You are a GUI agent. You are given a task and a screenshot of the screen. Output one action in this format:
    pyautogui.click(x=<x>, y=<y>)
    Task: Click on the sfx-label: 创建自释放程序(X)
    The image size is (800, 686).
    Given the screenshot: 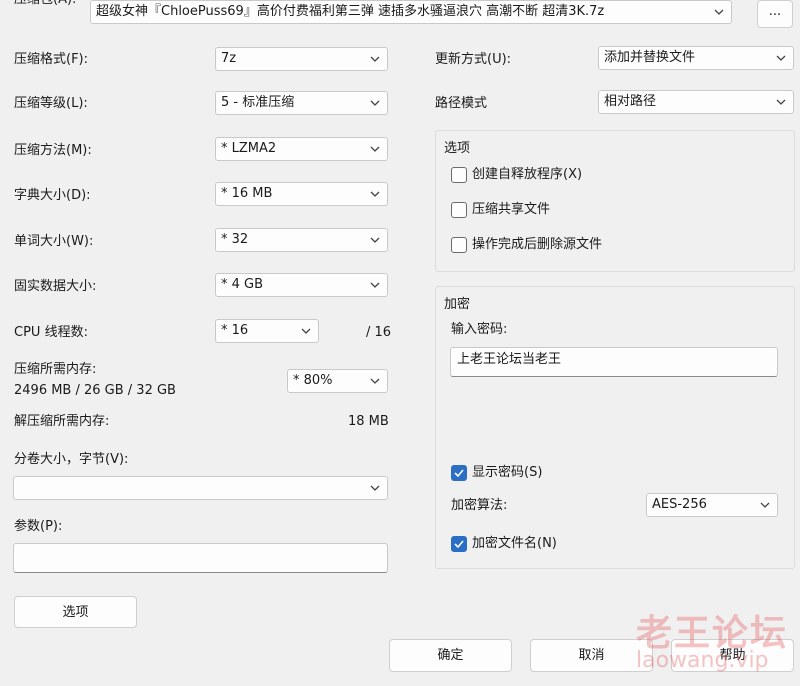 What is the action you would take?
    pyautogui.click(x=527, y=174)
    